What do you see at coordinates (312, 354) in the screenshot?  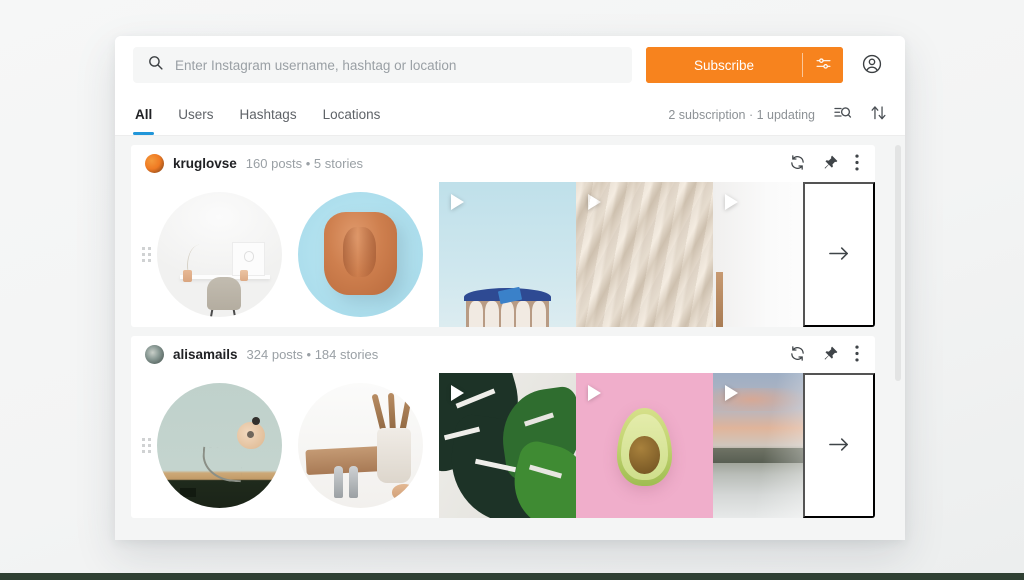 I see `account-stats: 324 posts • 184 stories` at bounding box center [312, 354].